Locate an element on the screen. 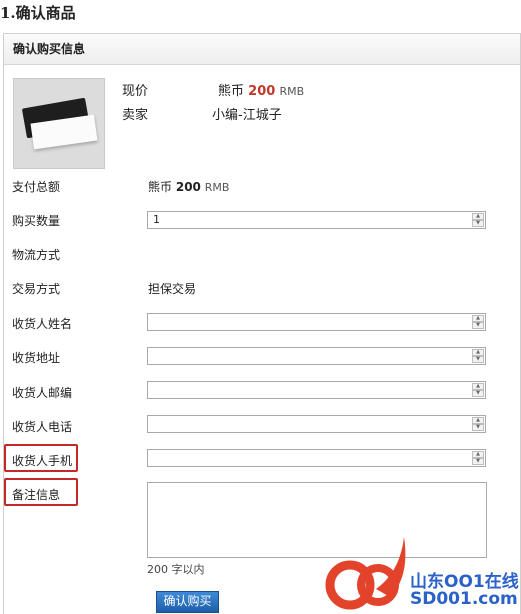 This screenshot has height=614, width=521. page-title: 1.确认商品 is located at coordinates (38, 13).